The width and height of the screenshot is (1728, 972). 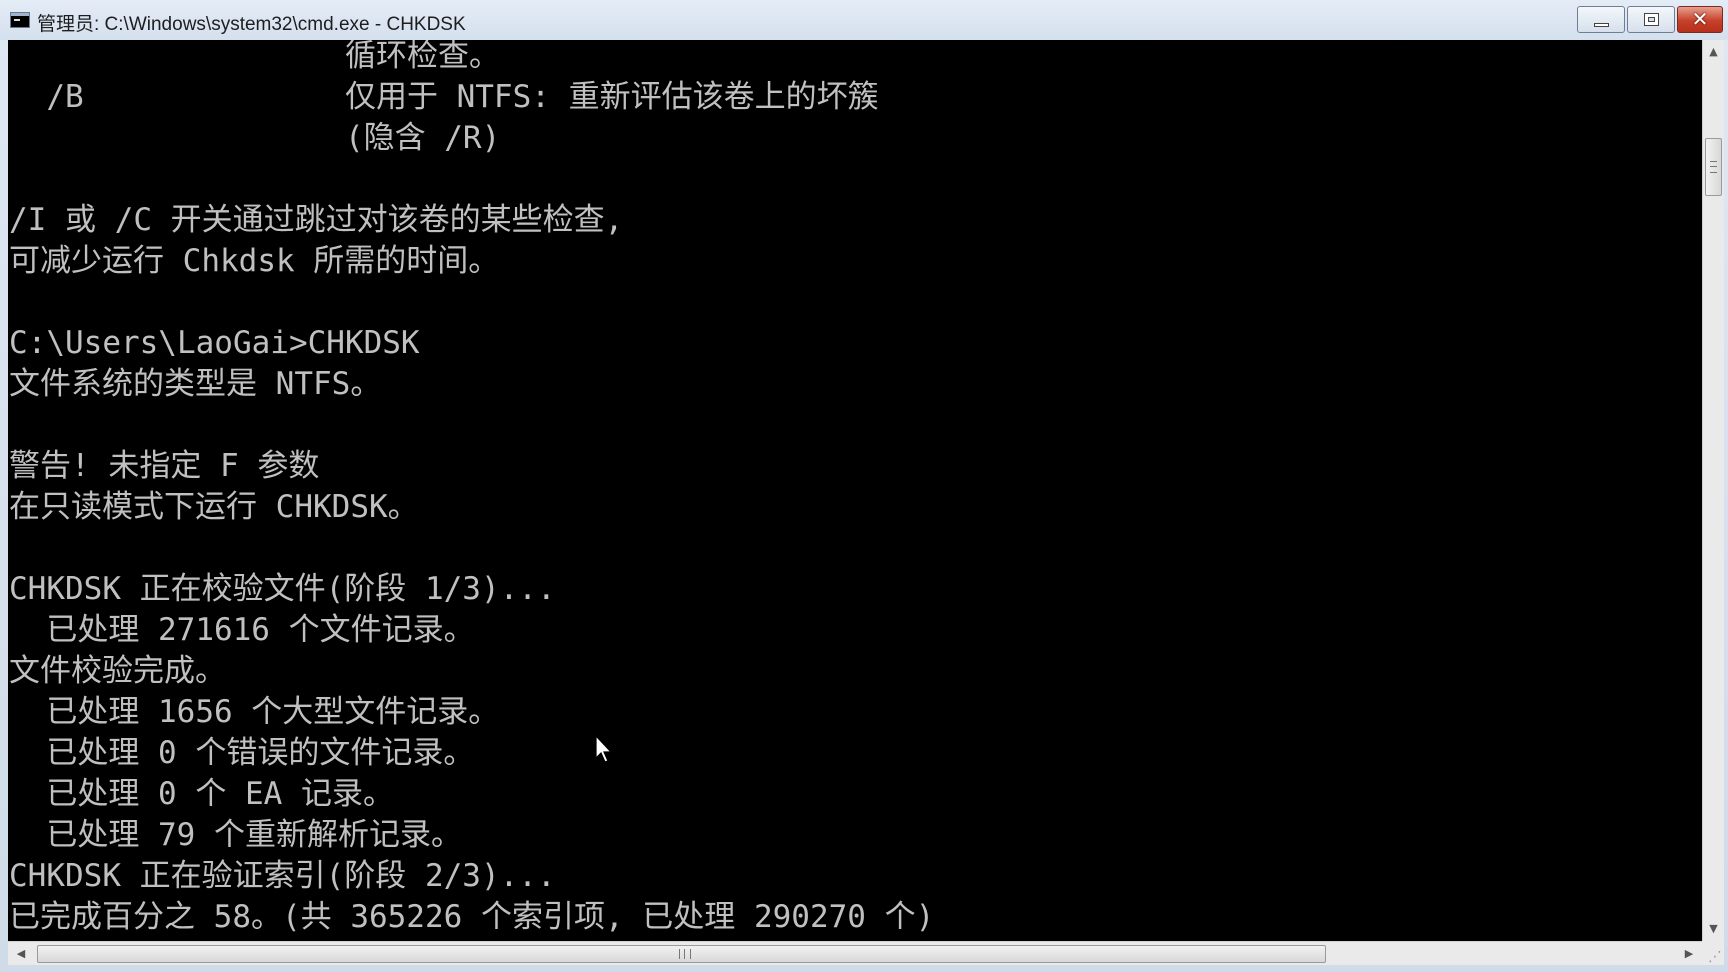 I want to click on console-line: 可减少运行 Chkdsk 所需的时间。, so click(x=254, y=261).